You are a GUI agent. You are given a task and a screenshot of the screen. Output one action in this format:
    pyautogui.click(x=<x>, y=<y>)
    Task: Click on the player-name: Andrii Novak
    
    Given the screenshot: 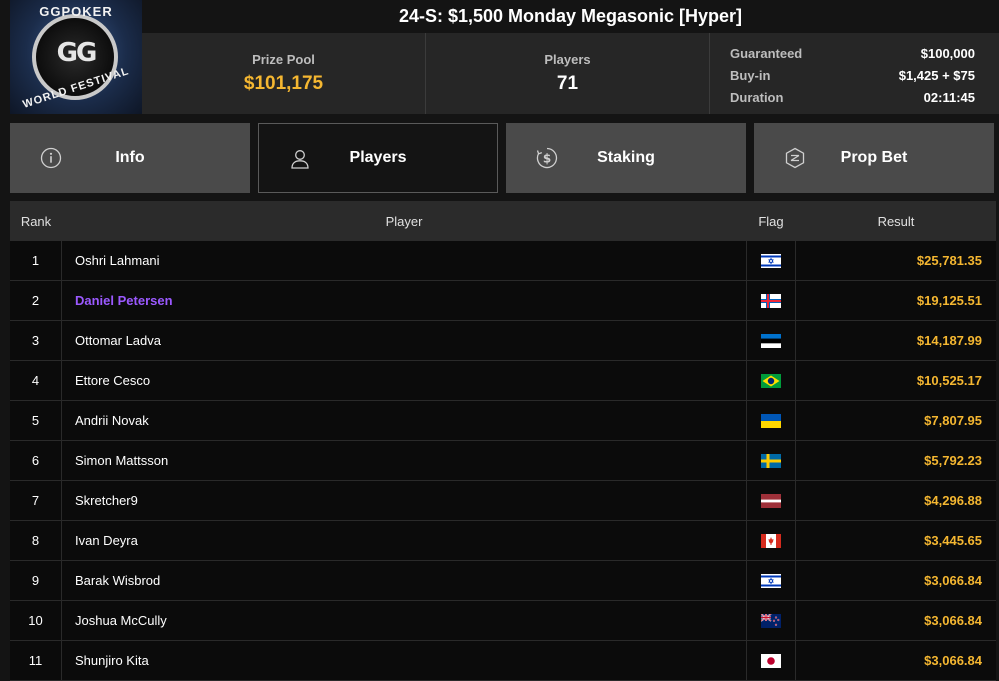 What is the action you would take?
    pyautogui.click(x=112, y=420)
    